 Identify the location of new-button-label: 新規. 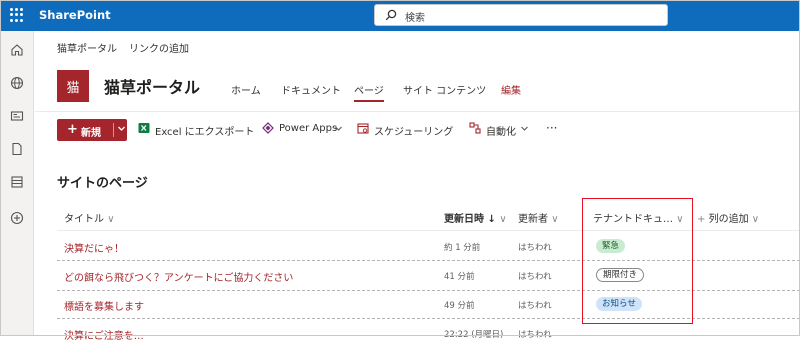
(91, 133).